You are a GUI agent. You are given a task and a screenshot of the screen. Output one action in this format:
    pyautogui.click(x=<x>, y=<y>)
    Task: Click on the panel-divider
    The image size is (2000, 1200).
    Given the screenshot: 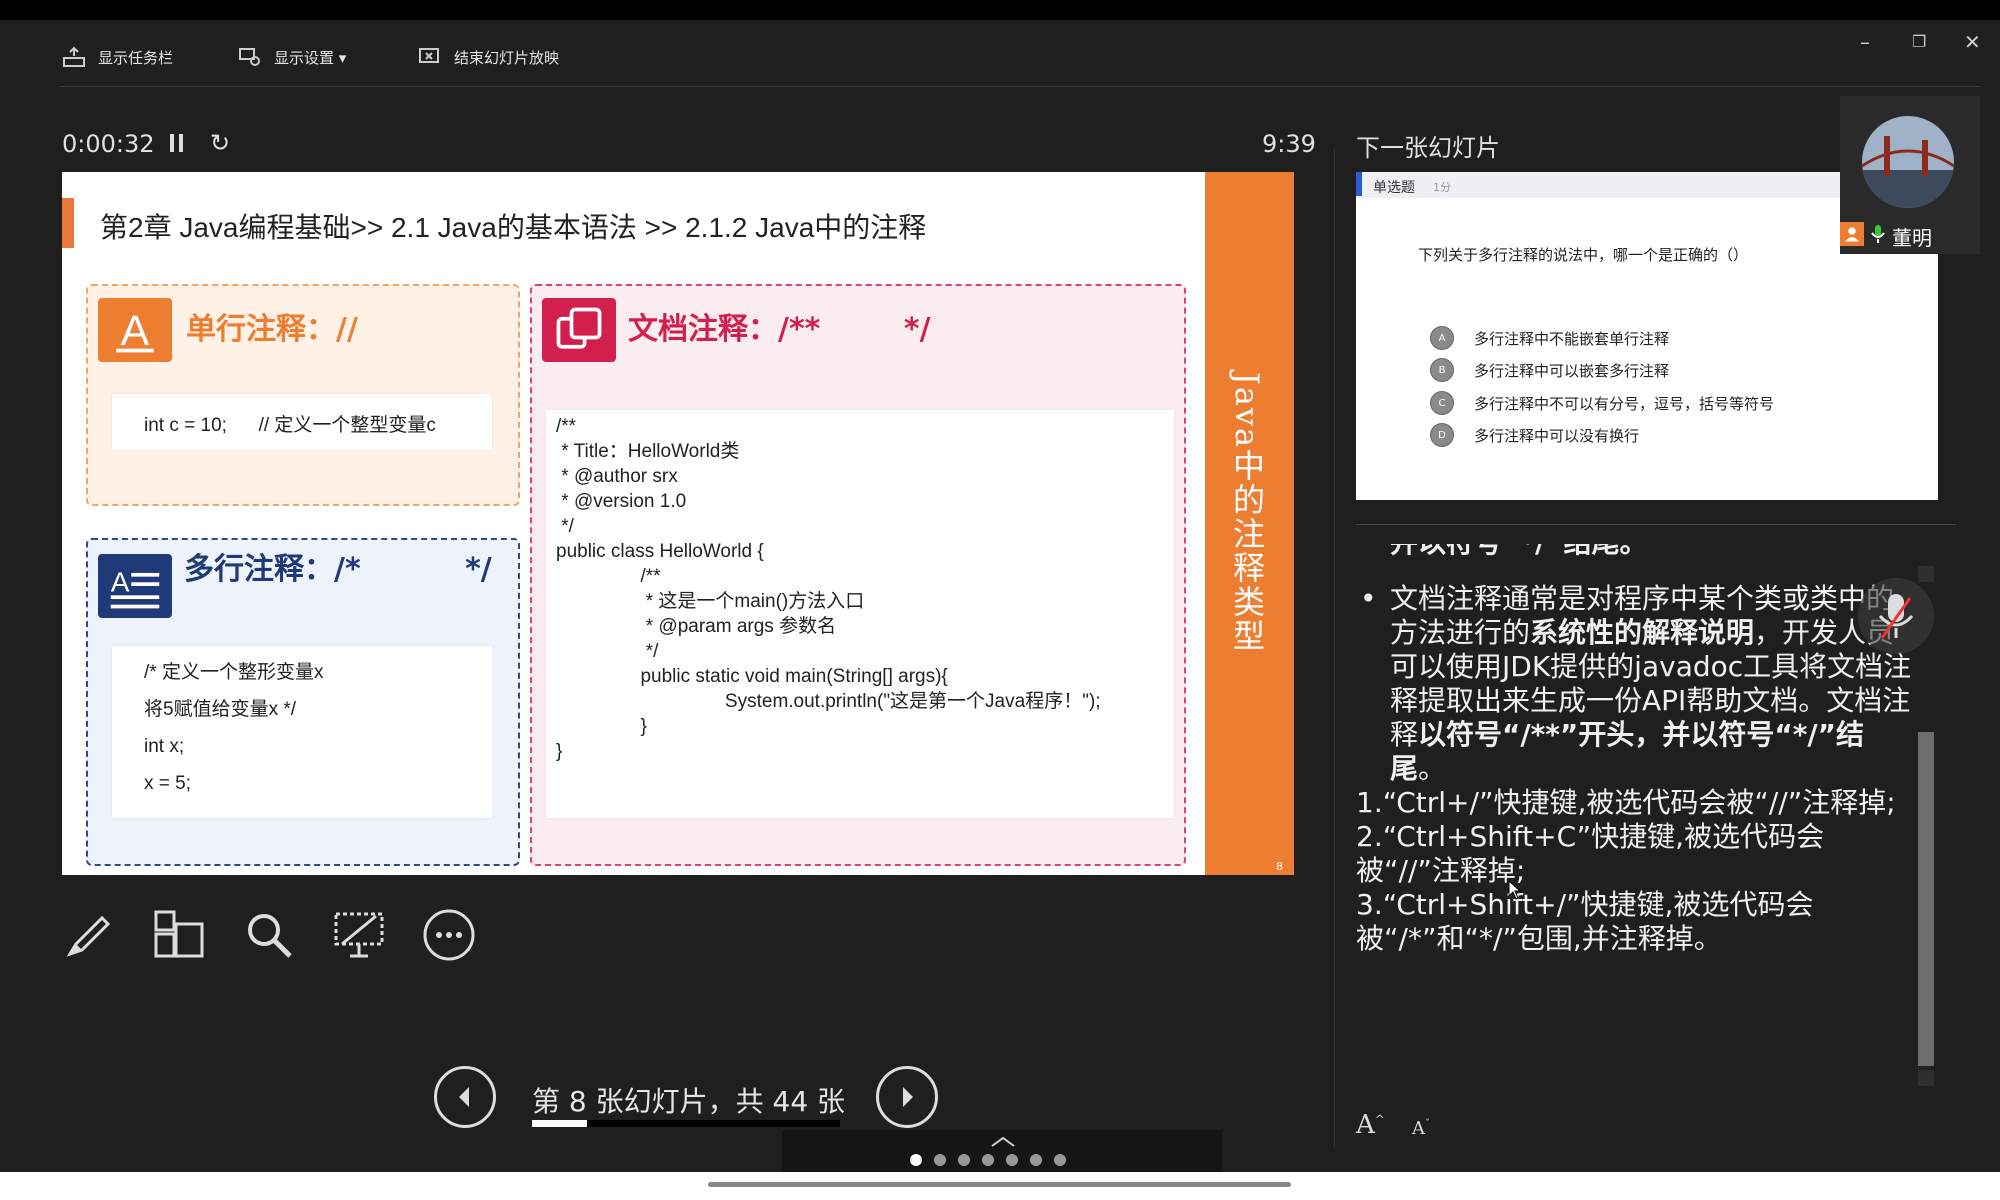 What is the action you would take?
    pyautogui.click(x=1334, y=648)
    